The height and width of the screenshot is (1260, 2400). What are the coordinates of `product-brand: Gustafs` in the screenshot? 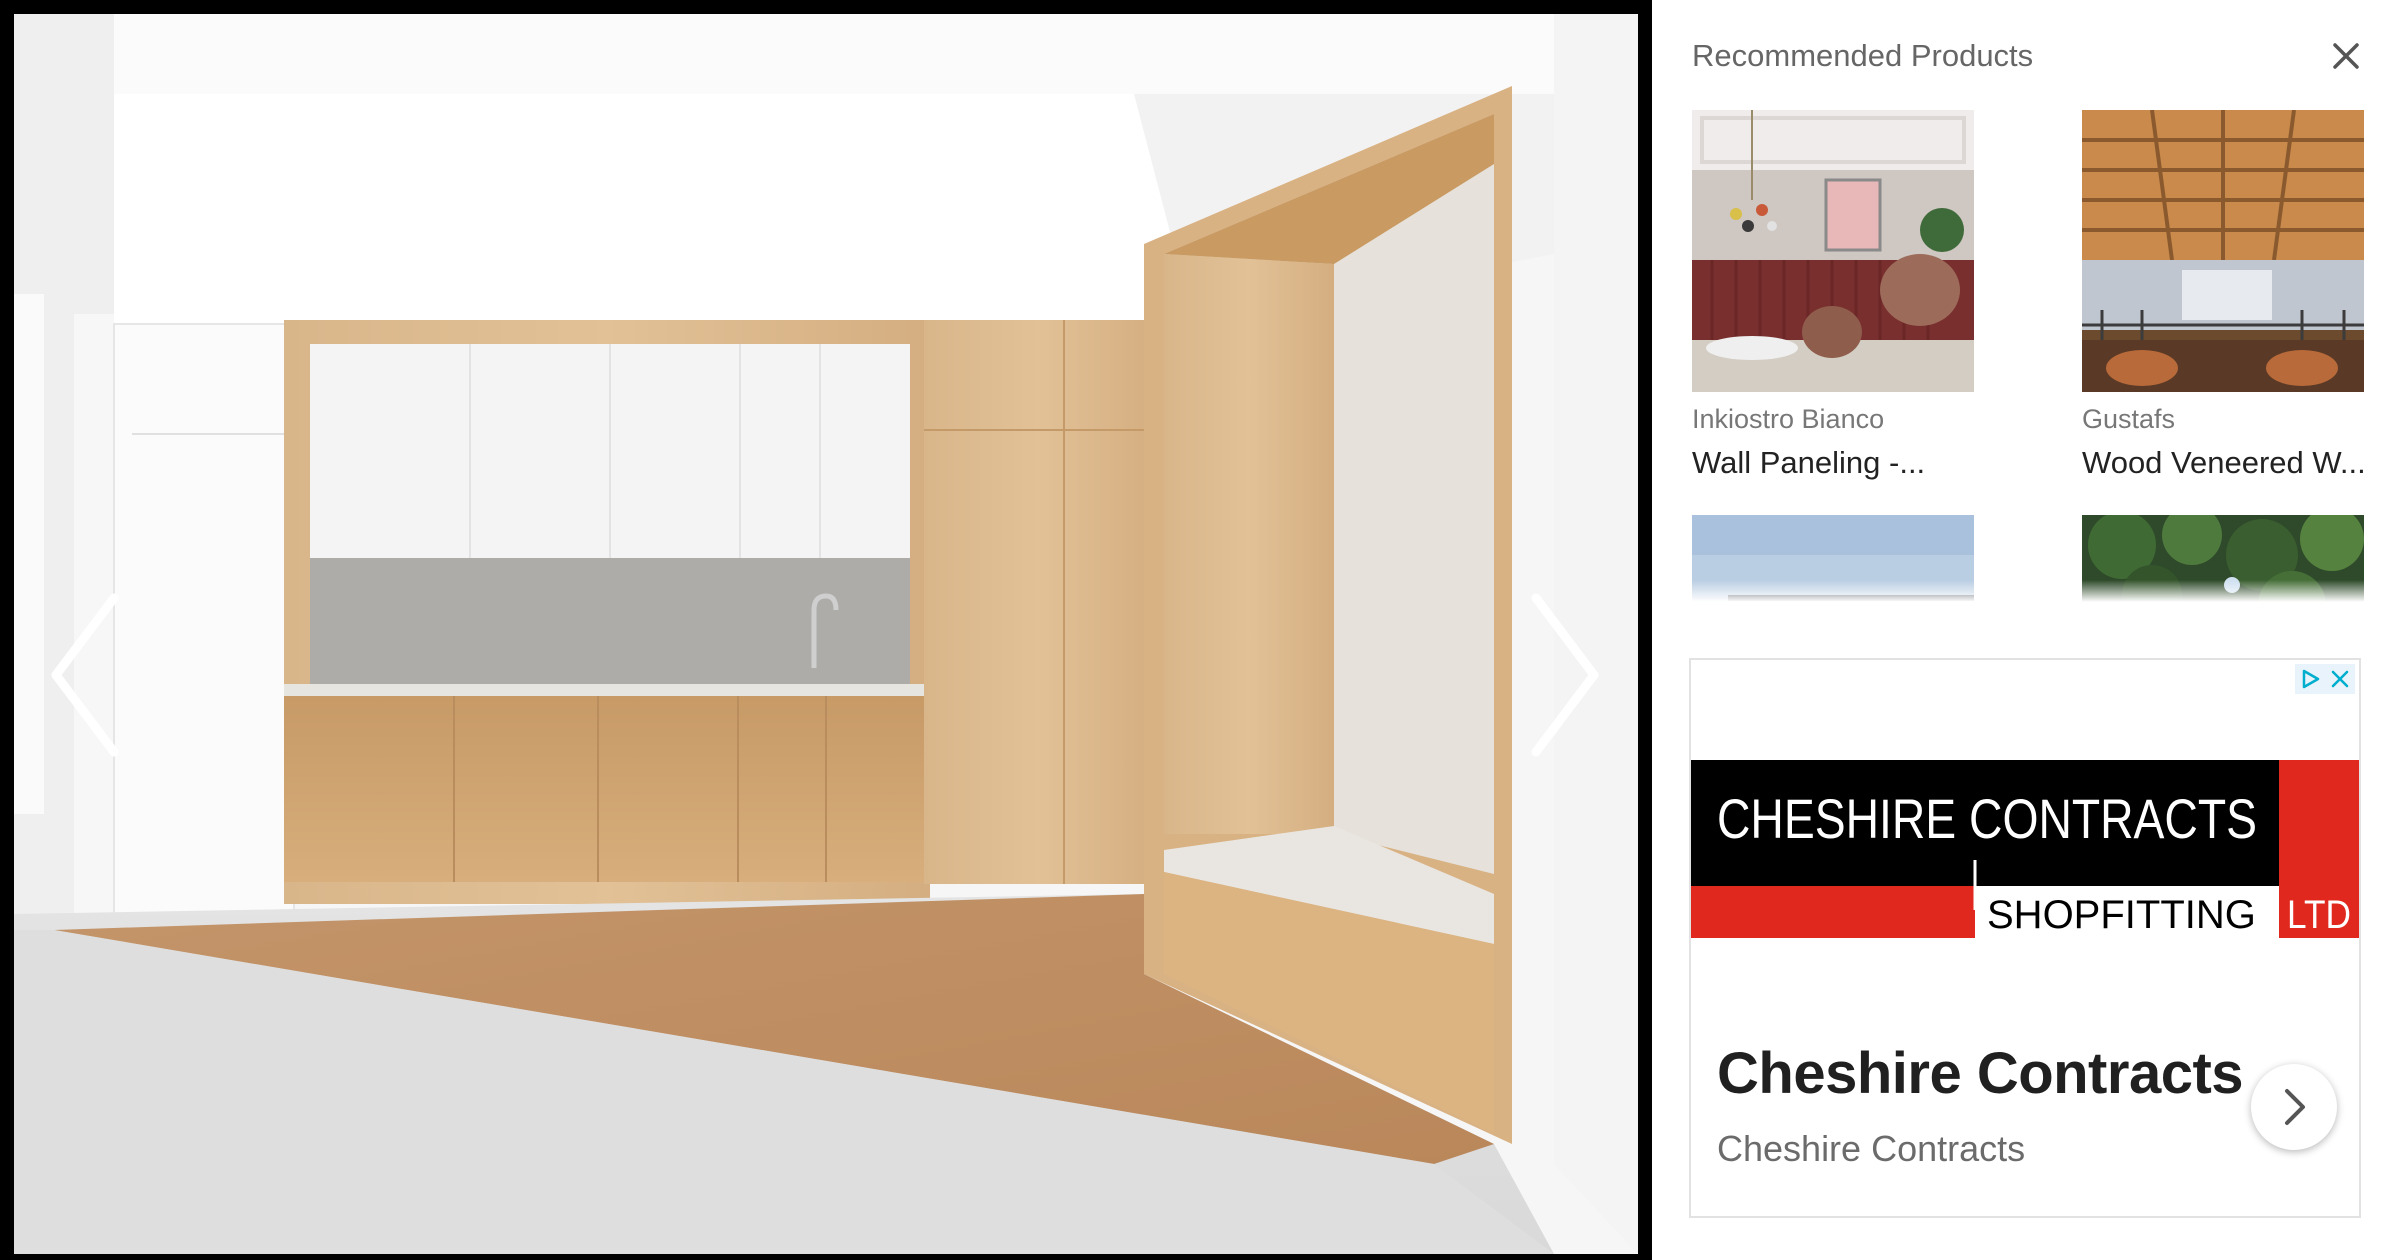 It's located at (2129, 419).